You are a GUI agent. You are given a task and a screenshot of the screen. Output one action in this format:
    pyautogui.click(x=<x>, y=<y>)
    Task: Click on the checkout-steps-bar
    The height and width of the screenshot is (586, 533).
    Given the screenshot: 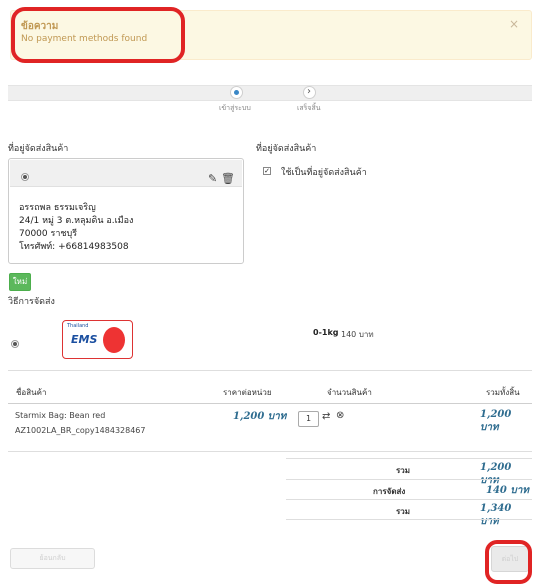 What is the action you would take?
    pyautogui.click(x=270, y=93)
    